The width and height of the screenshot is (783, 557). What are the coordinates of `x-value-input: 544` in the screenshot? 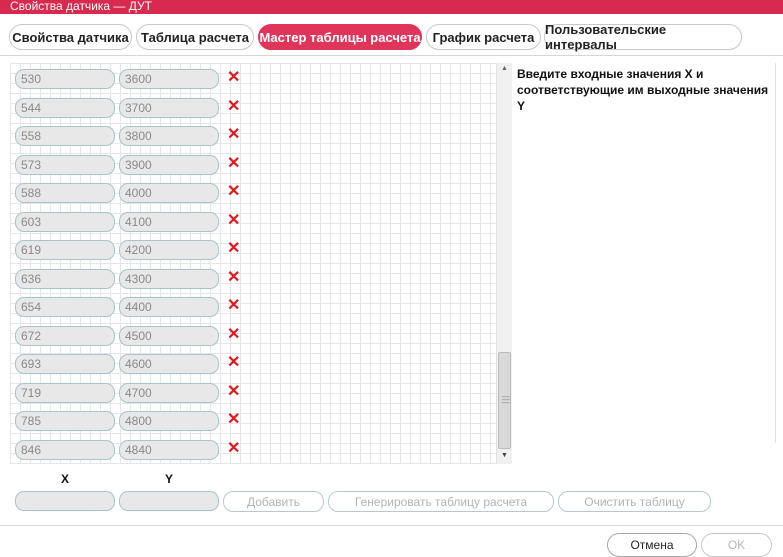 It's located at (65, 107).